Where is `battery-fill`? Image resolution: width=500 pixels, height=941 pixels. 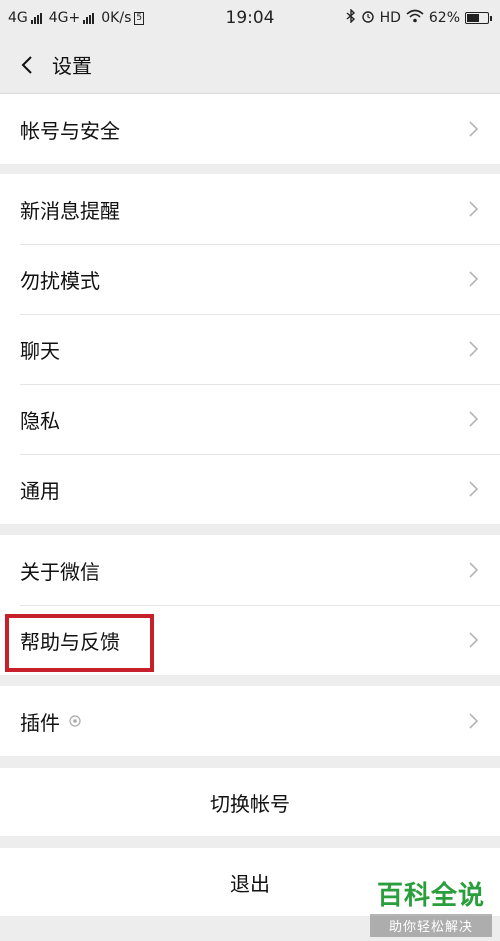
battery-fill is located at coordinates (473, 18).